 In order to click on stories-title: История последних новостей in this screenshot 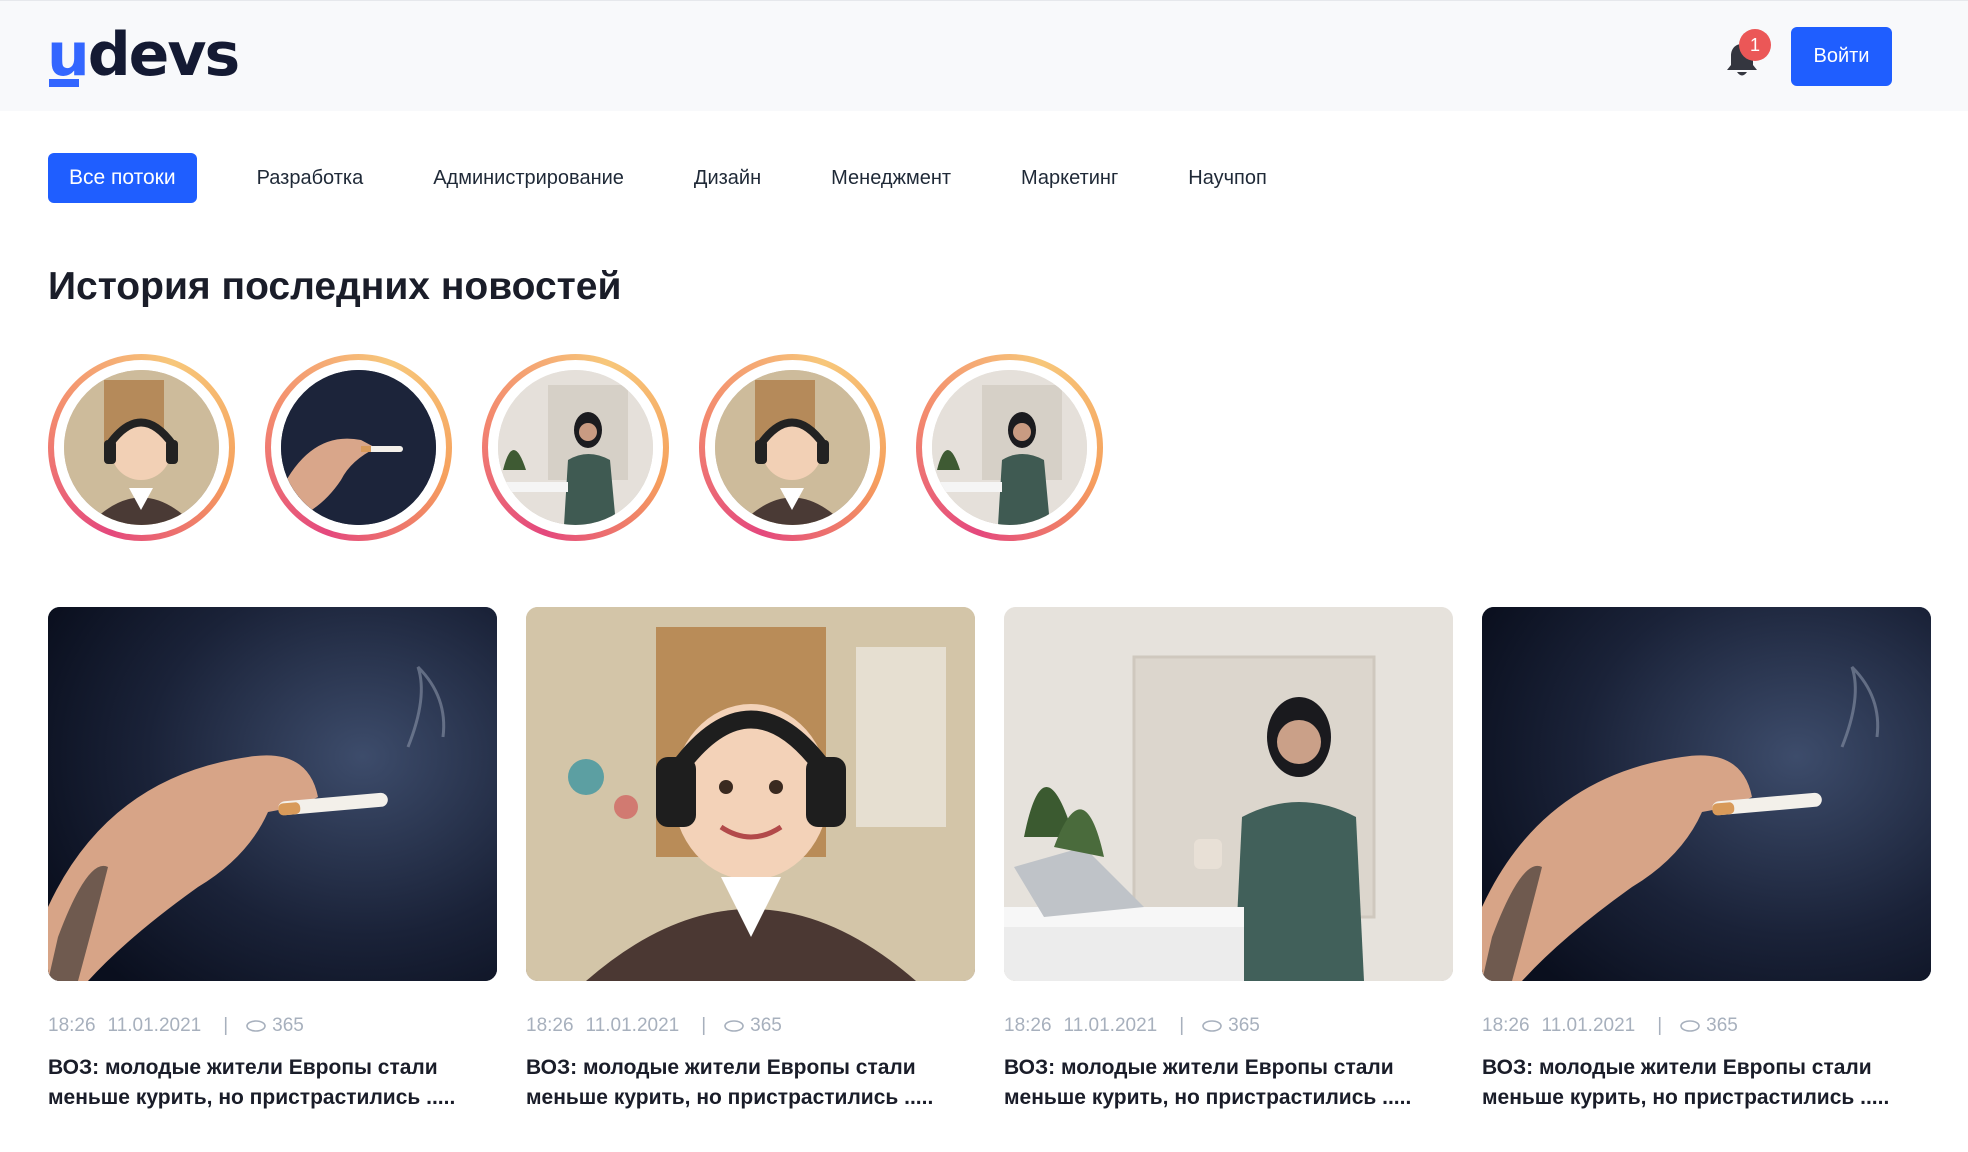, I will do `click(335, 286)`.